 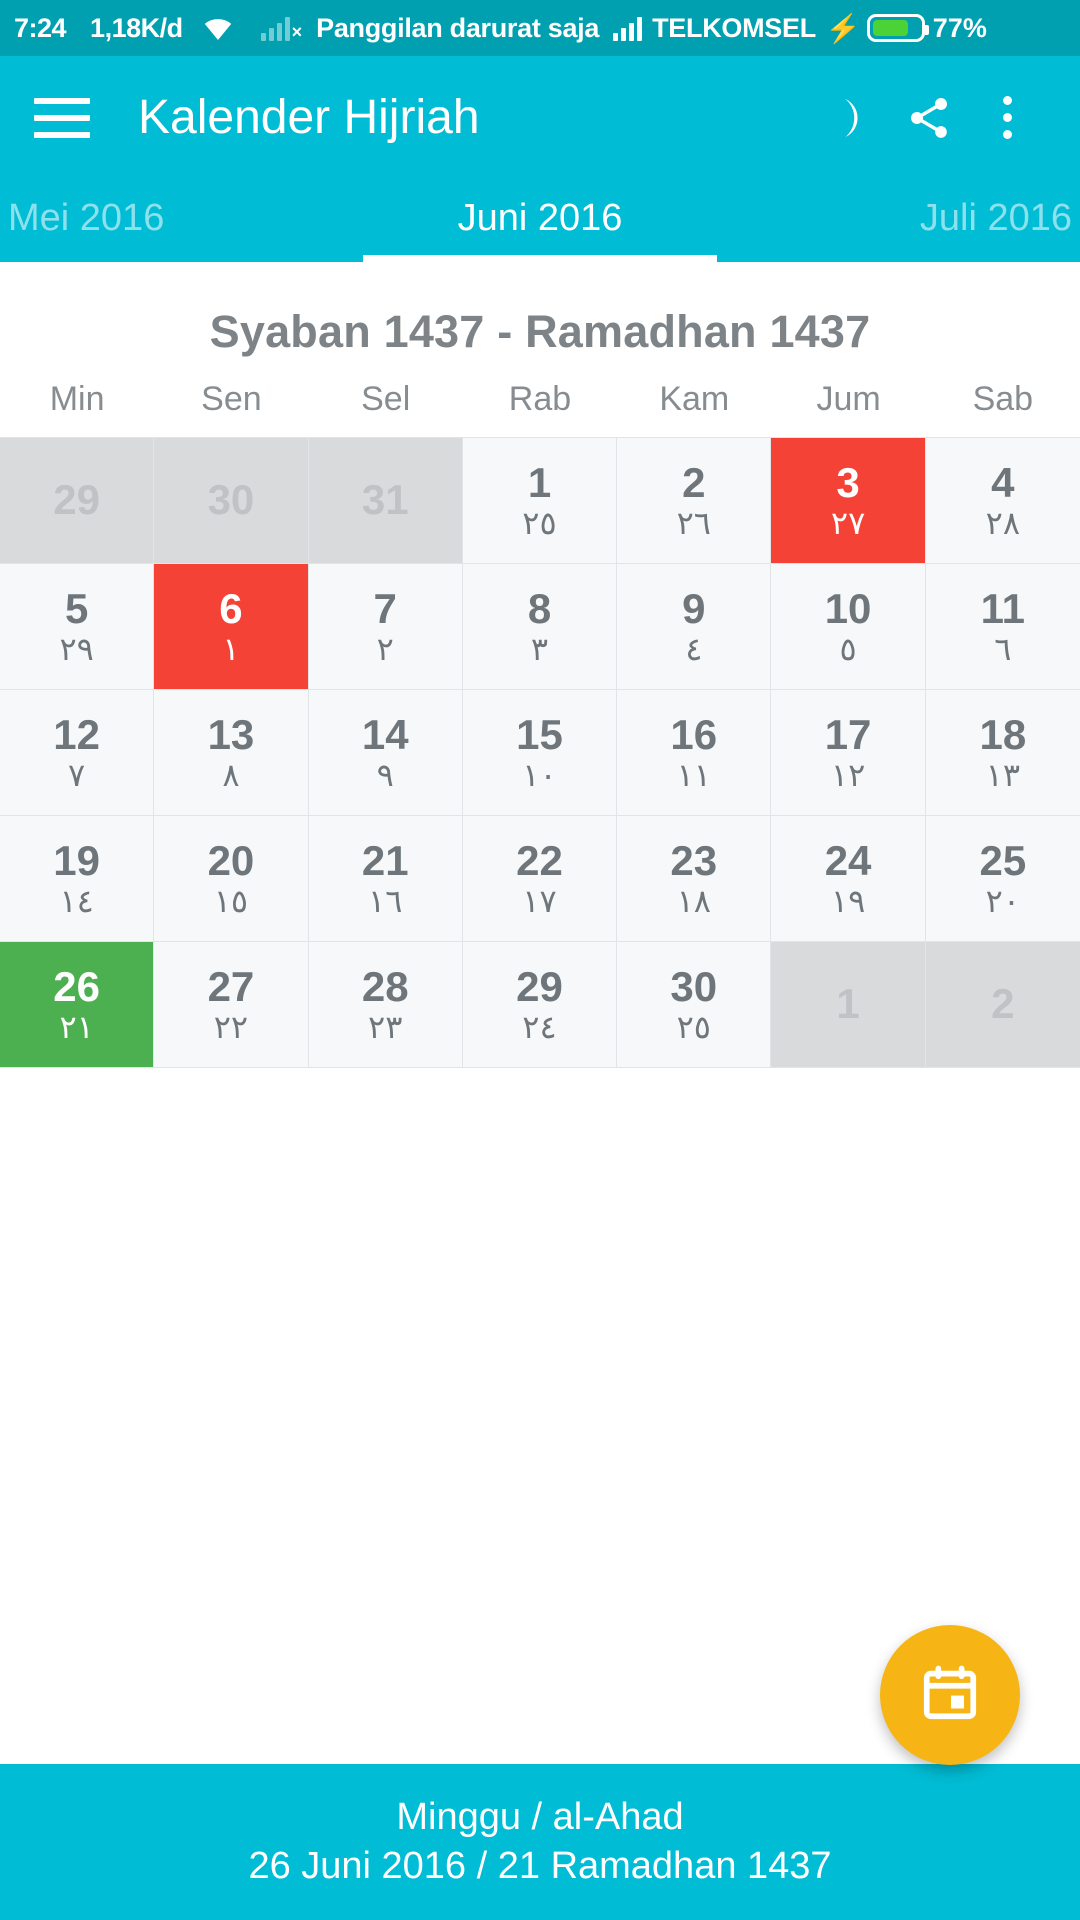 I want to click on calendar-day-cell: 3 ٢٧, so click(x=848, y=501).